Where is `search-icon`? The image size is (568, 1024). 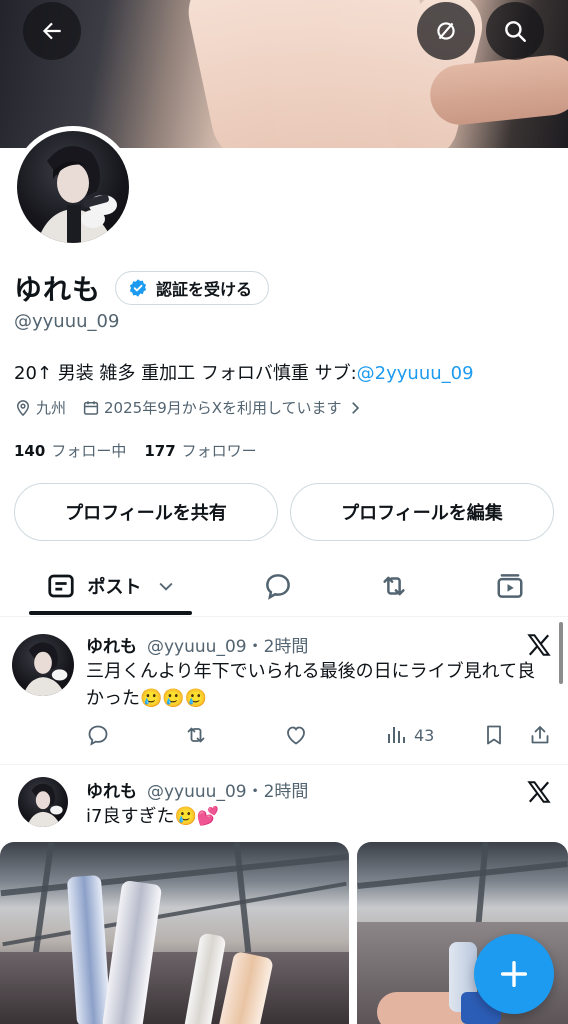
search-icon is located at coordinates (515, 31).